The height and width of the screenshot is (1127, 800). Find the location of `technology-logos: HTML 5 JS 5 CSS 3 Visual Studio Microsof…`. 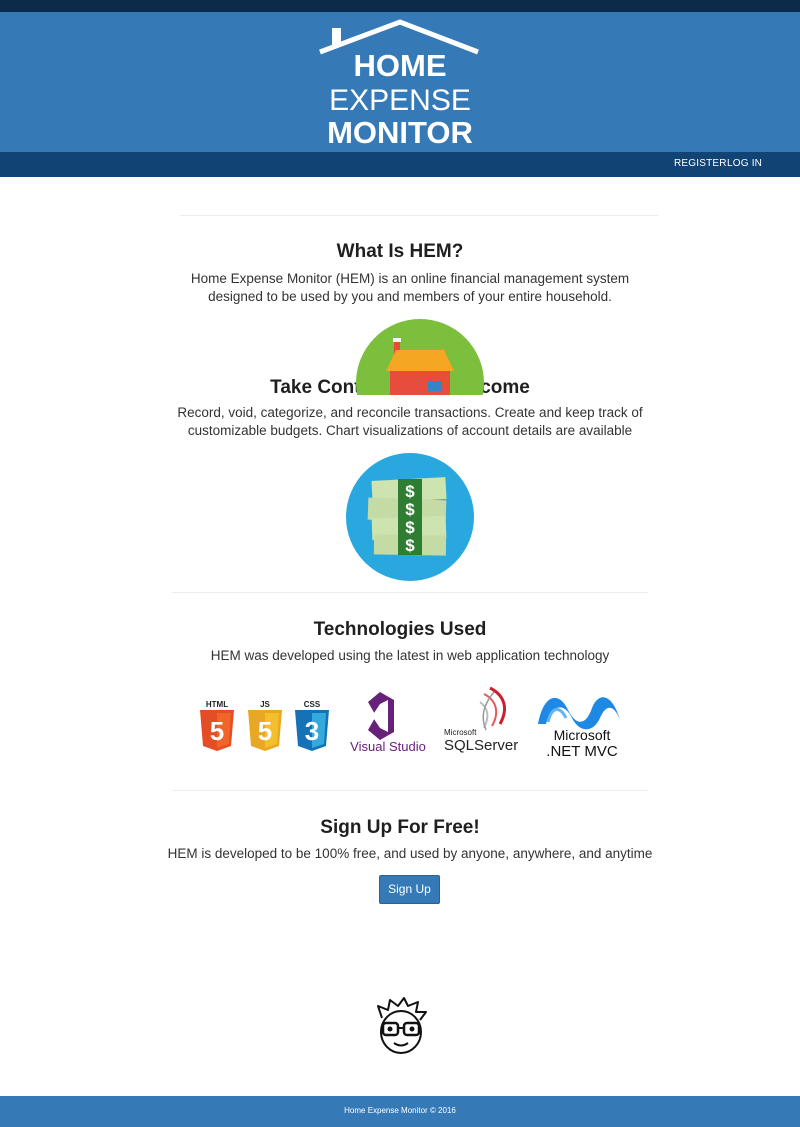

technology-logos: HTML 5 JS 5 CSS 3 Visual Studio Microsof… is located at coordinates (410, 722).